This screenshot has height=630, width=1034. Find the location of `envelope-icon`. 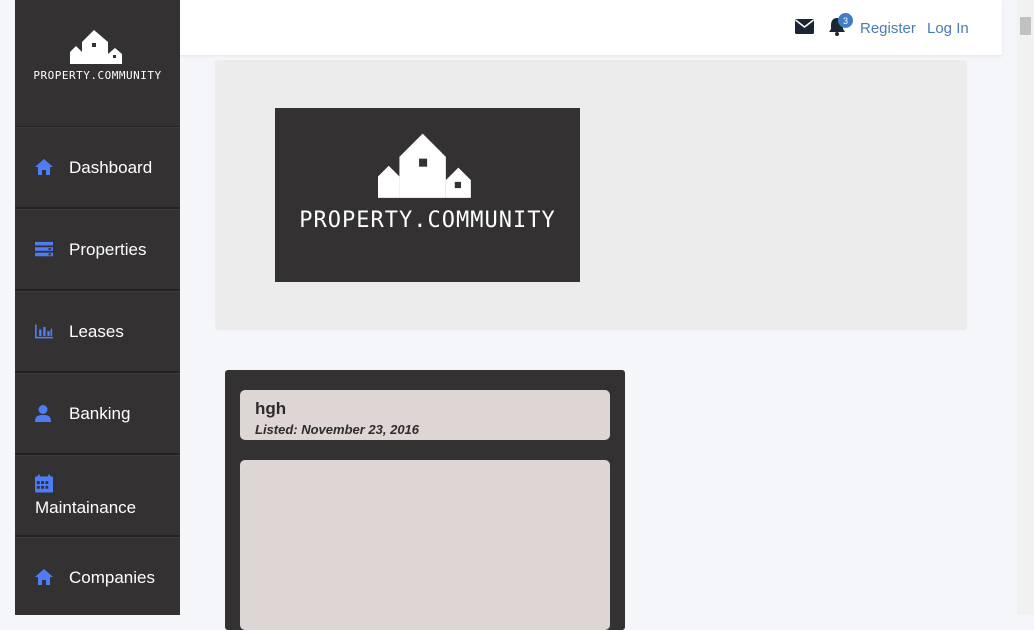

envelope-icon is located at coordinates (804, 29).